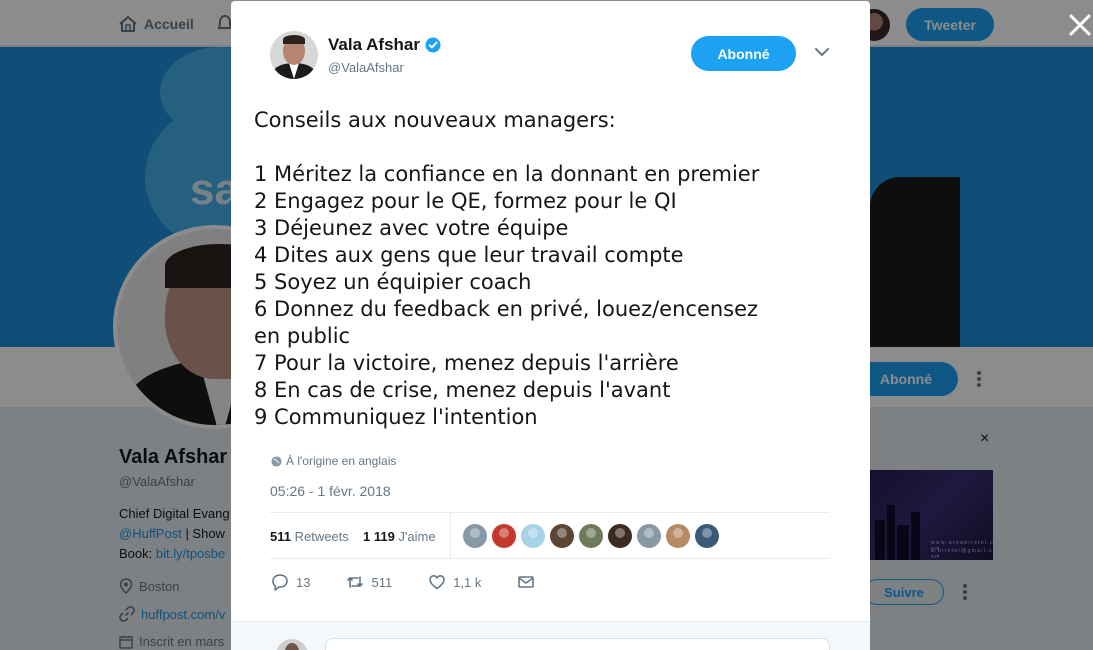  What do you see at coordinates (462, 390) in the screenshot?
I see `tweet-text-line: 8 En cas de crise, menez depuis l'avant` at bounding box center [462, 390].